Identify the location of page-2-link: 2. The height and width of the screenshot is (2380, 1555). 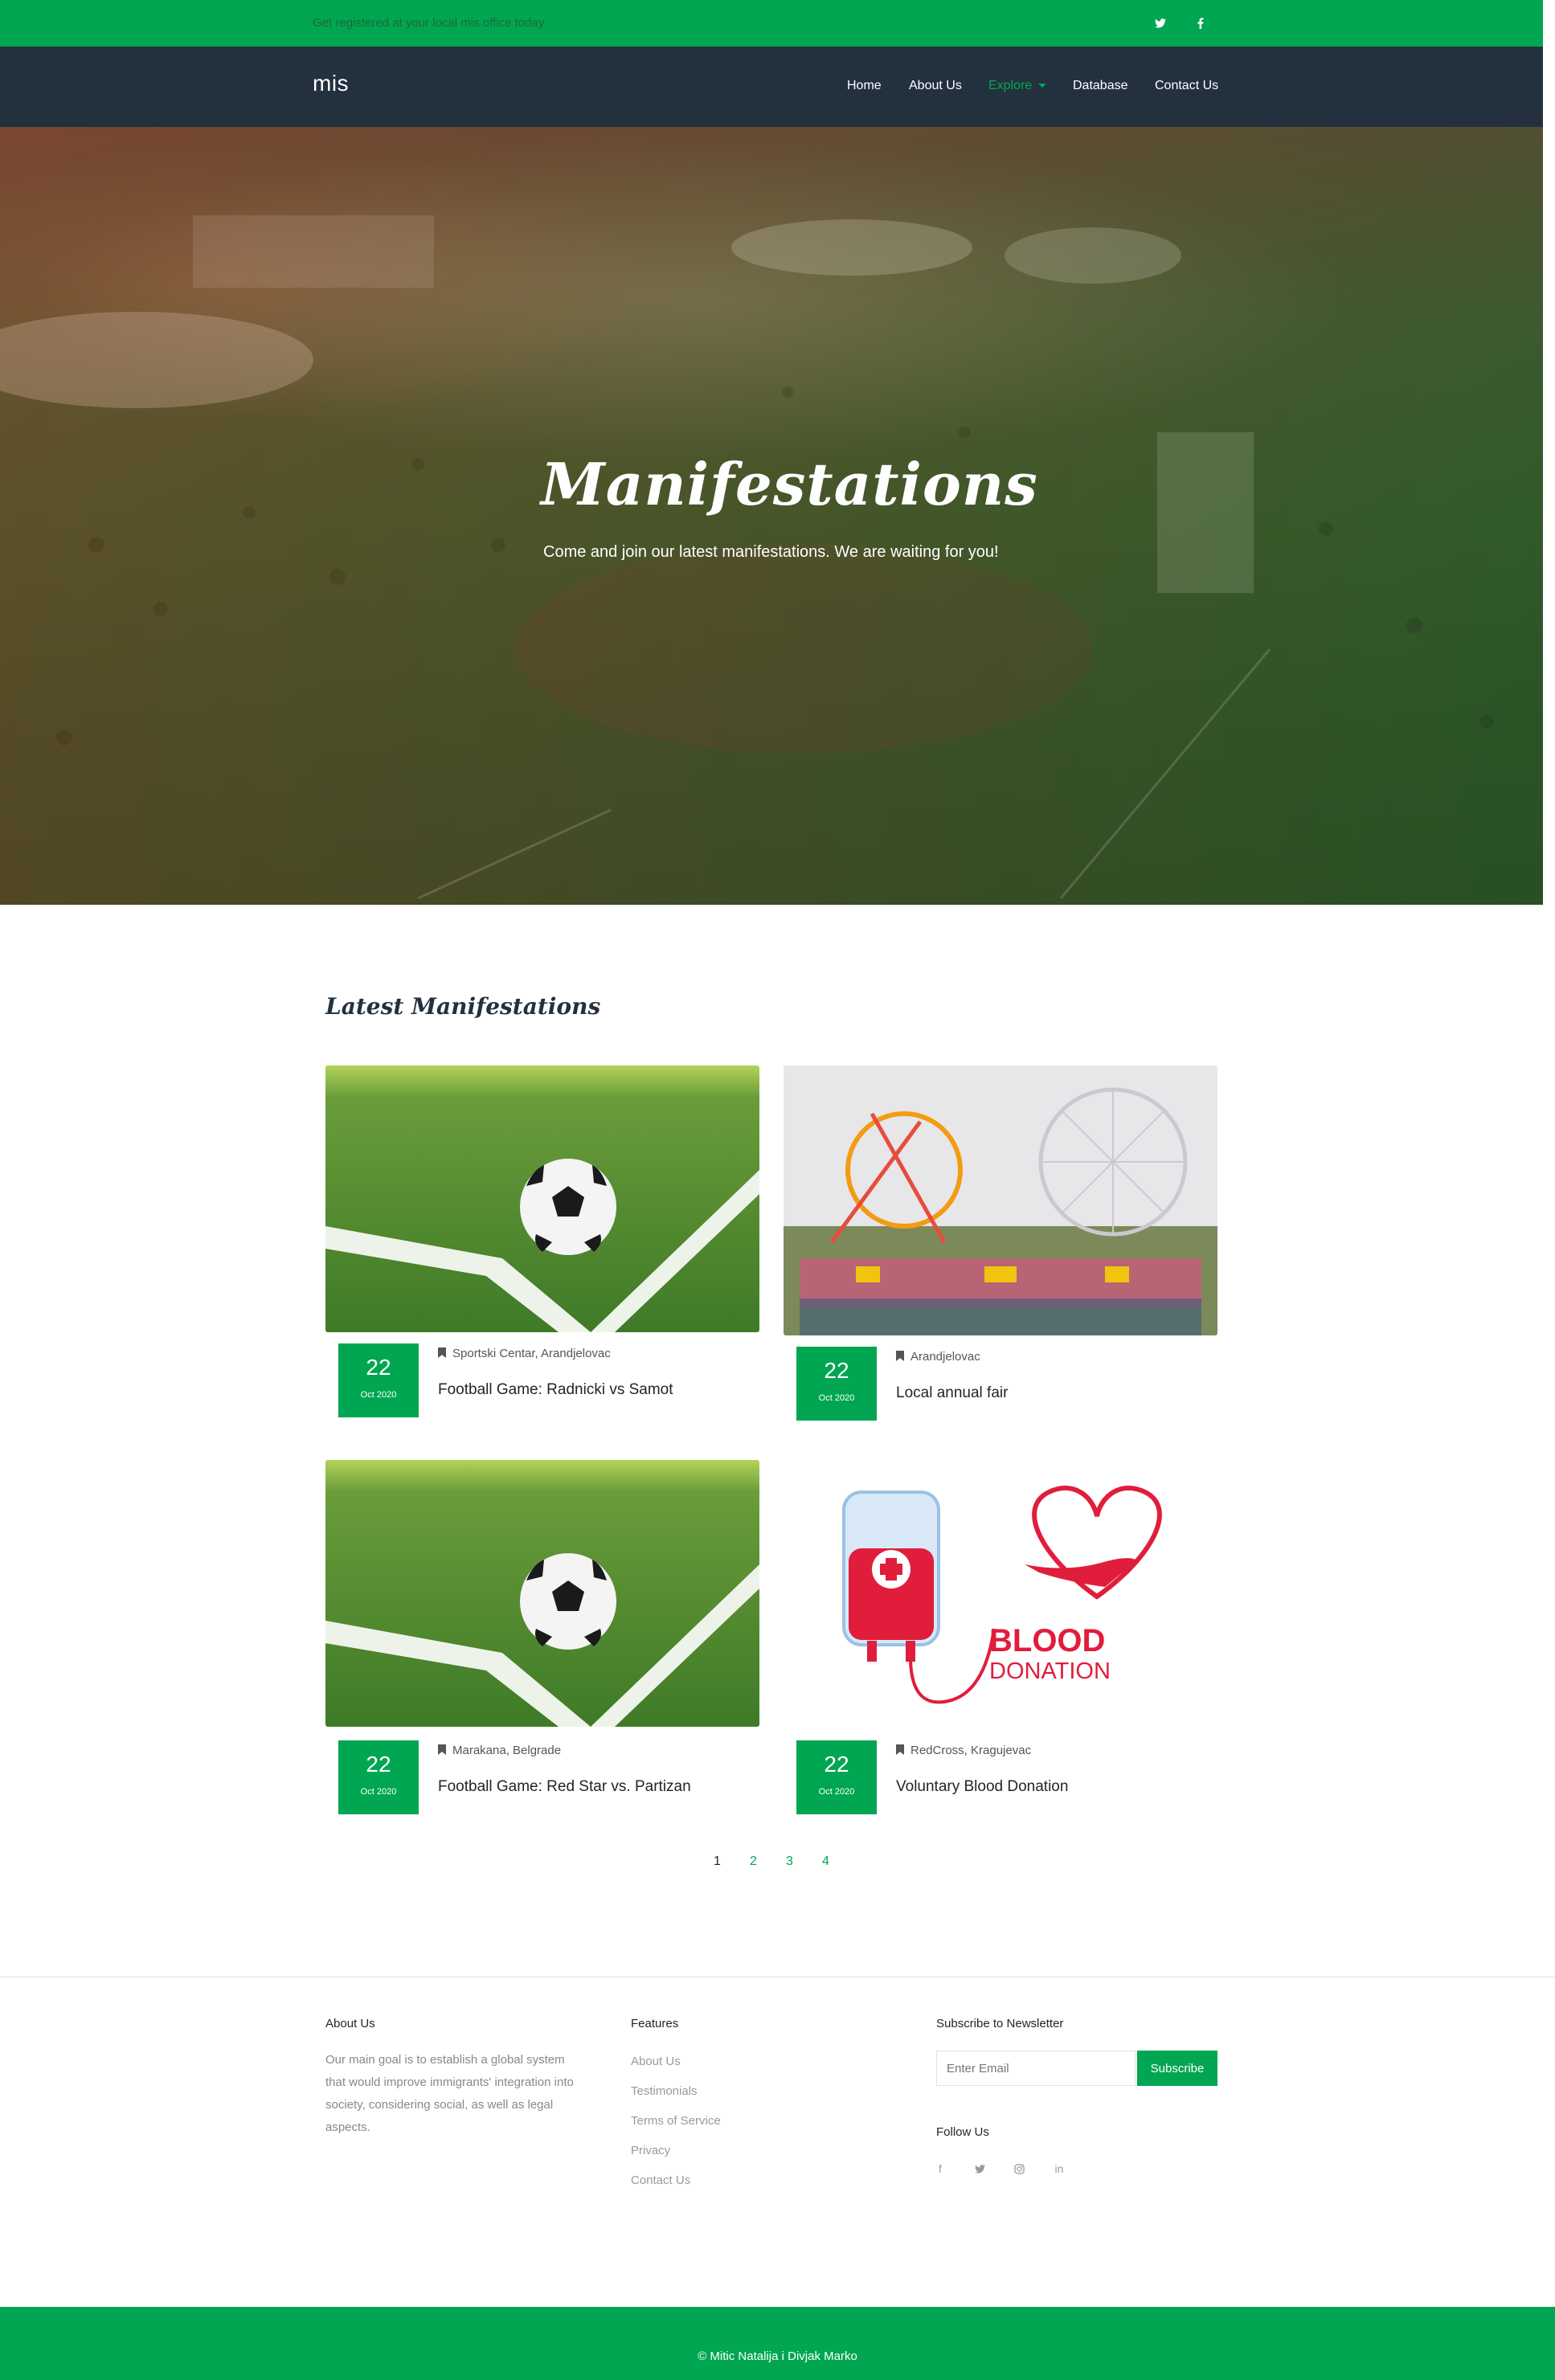
(753, 1862).